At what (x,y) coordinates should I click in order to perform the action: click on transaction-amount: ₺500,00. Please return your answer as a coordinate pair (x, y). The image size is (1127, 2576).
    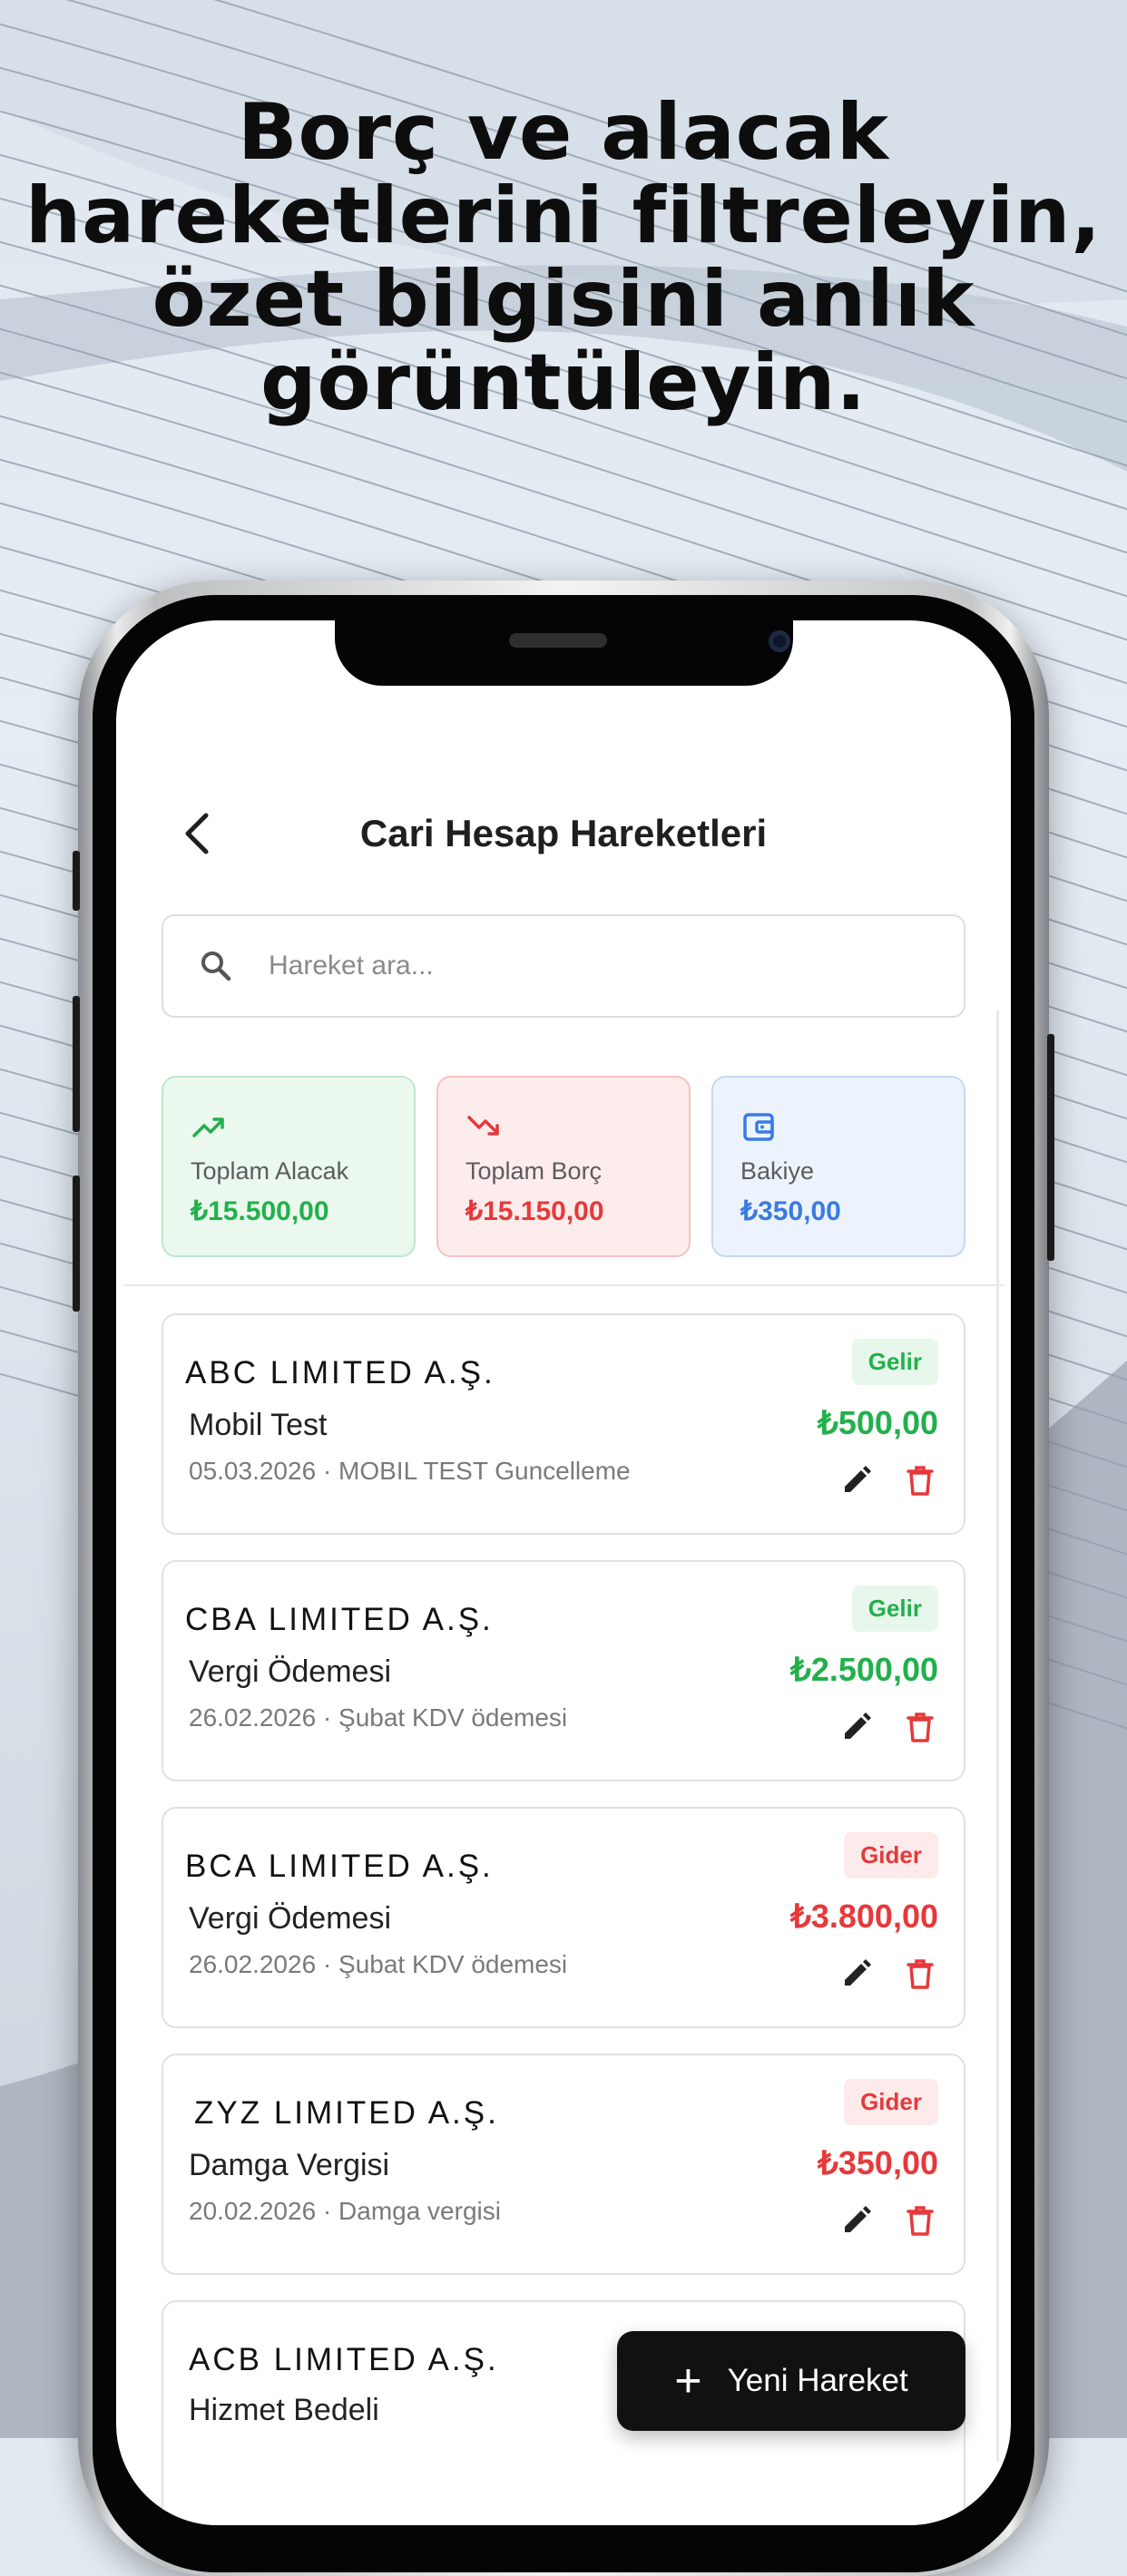
    Looking at the image, I should click on (877, 1422).